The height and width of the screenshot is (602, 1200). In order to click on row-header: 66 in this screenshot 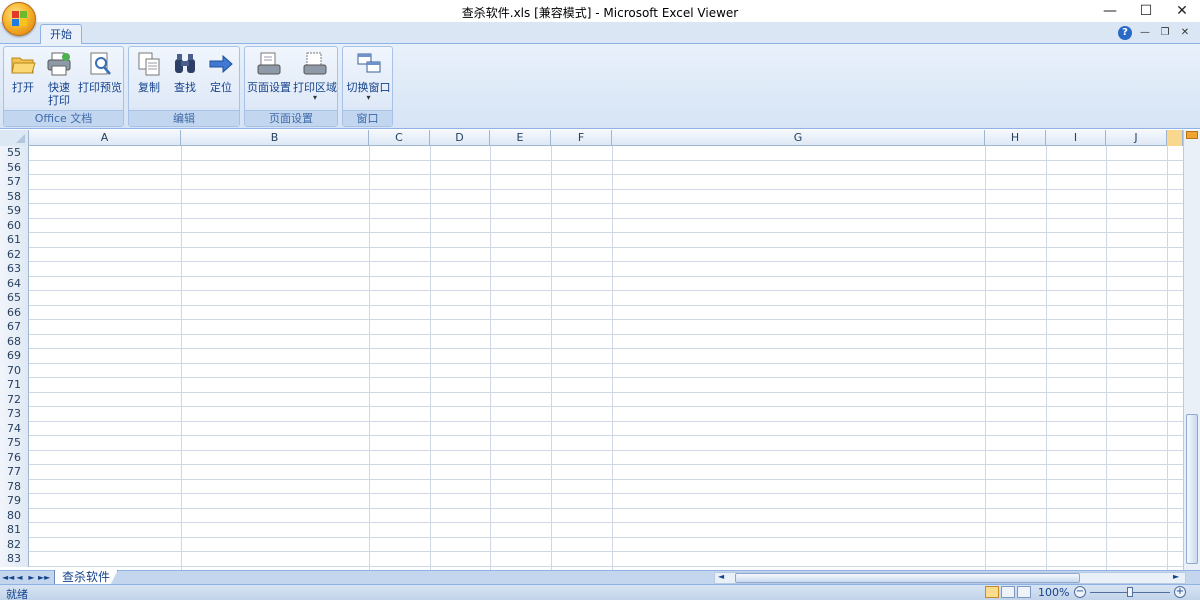, I will do `click(14, 312)`.